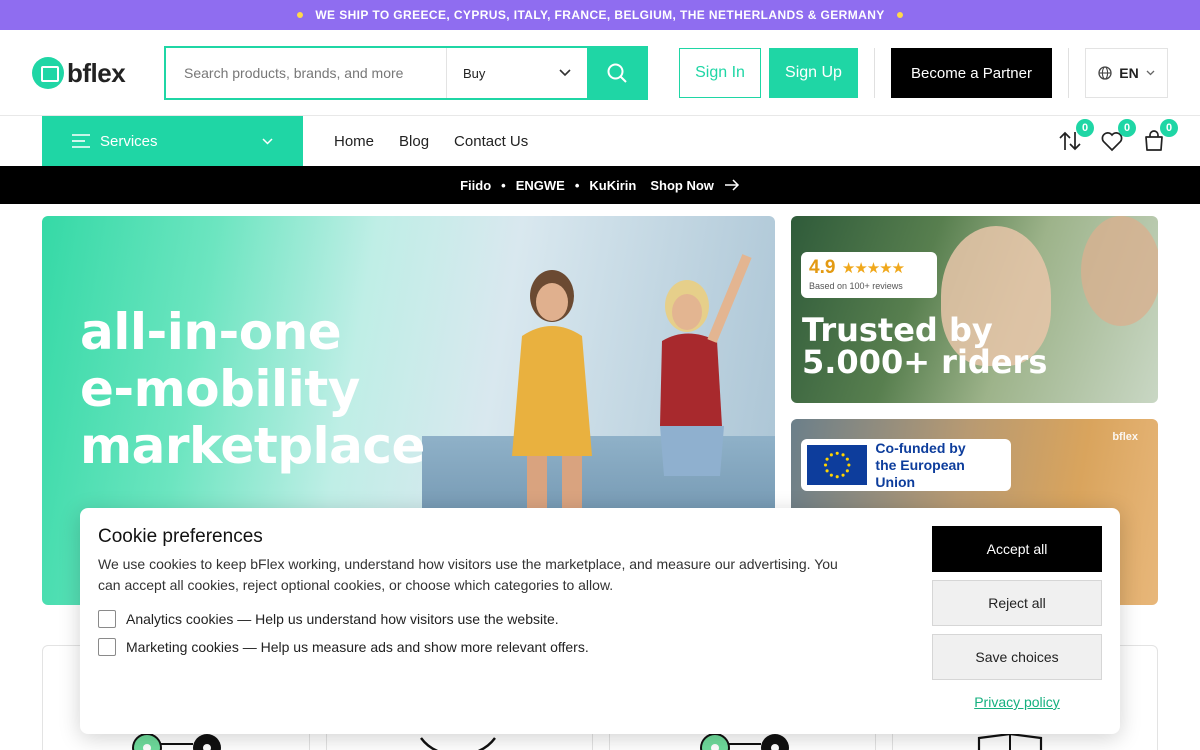  I want to click on privacy-policy-link: Privacy policy, so click(1017, 702).